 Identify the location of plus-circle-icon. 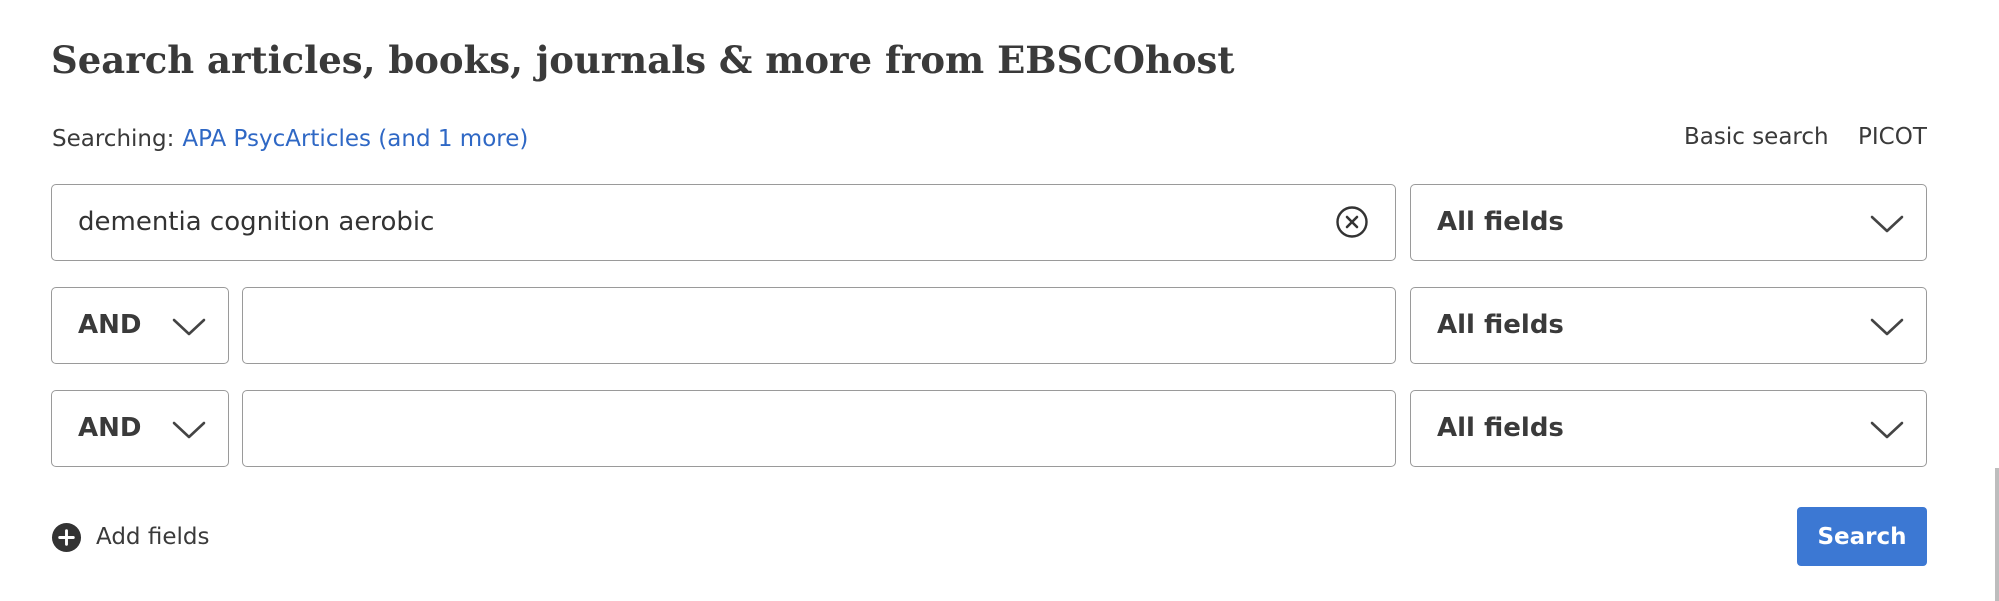
(66, 537).